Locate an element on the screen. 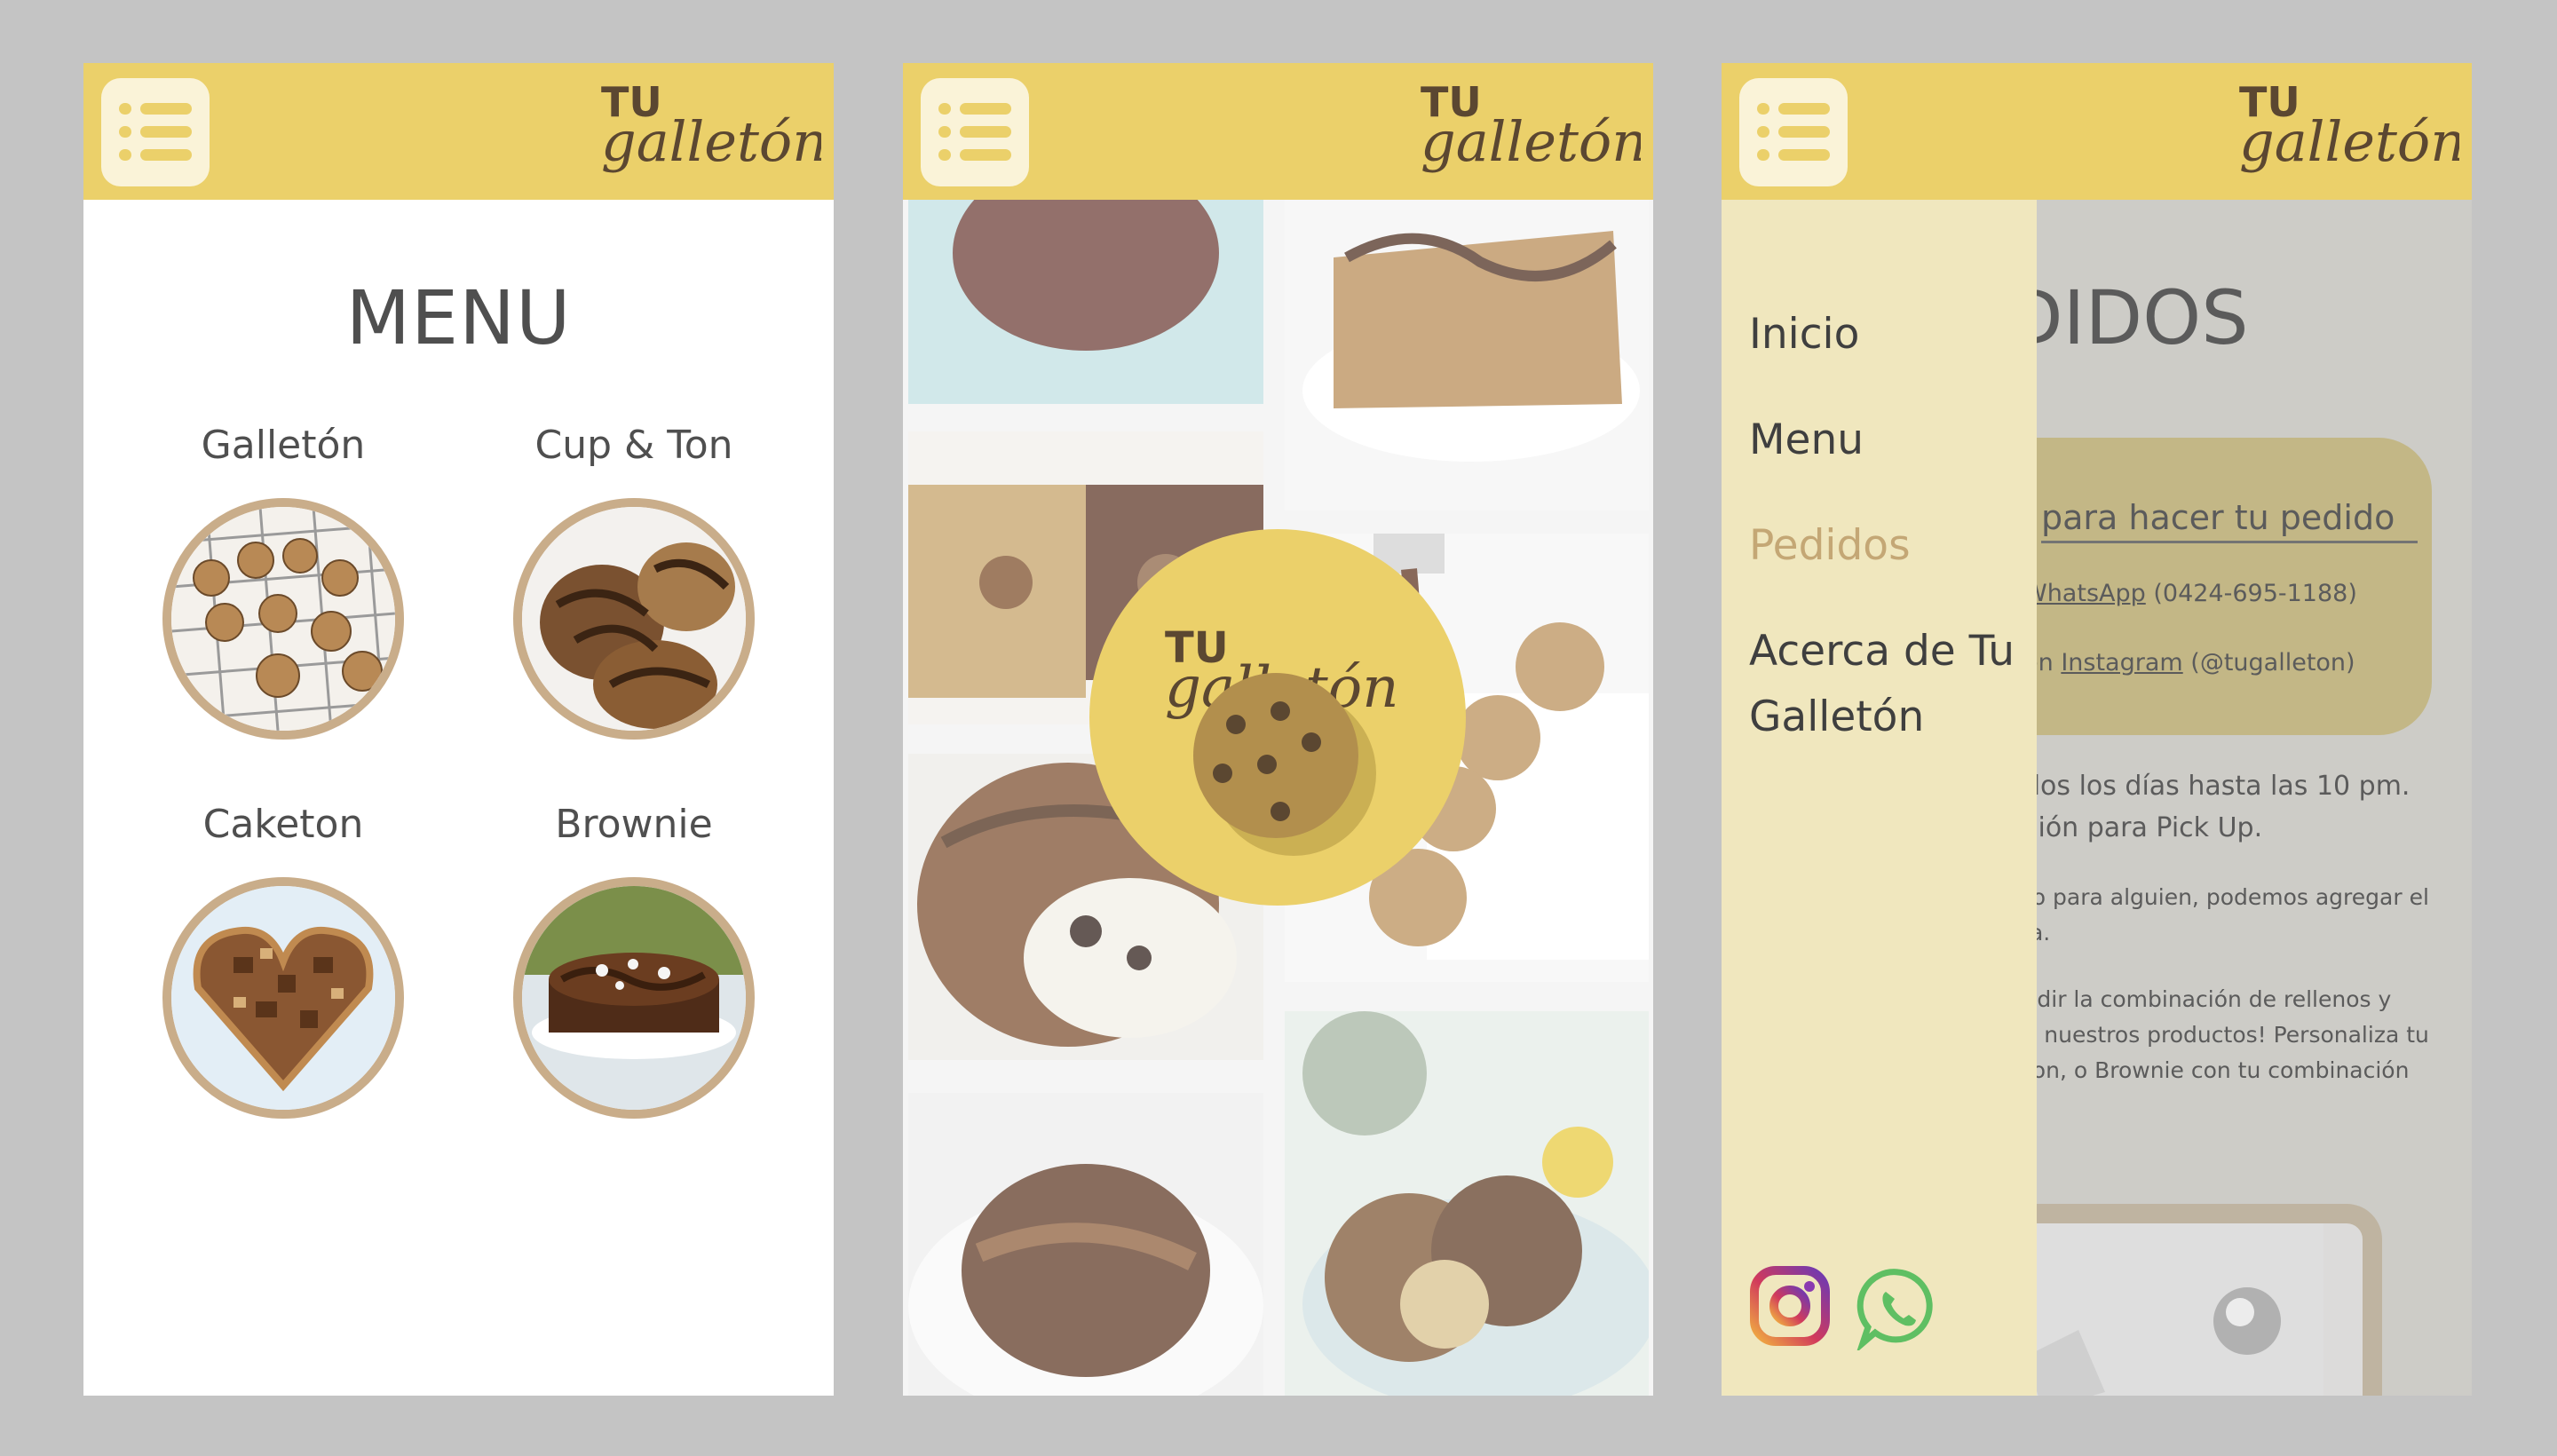  menu-item-galleton: Galletón is located at coordinates (283, 581).